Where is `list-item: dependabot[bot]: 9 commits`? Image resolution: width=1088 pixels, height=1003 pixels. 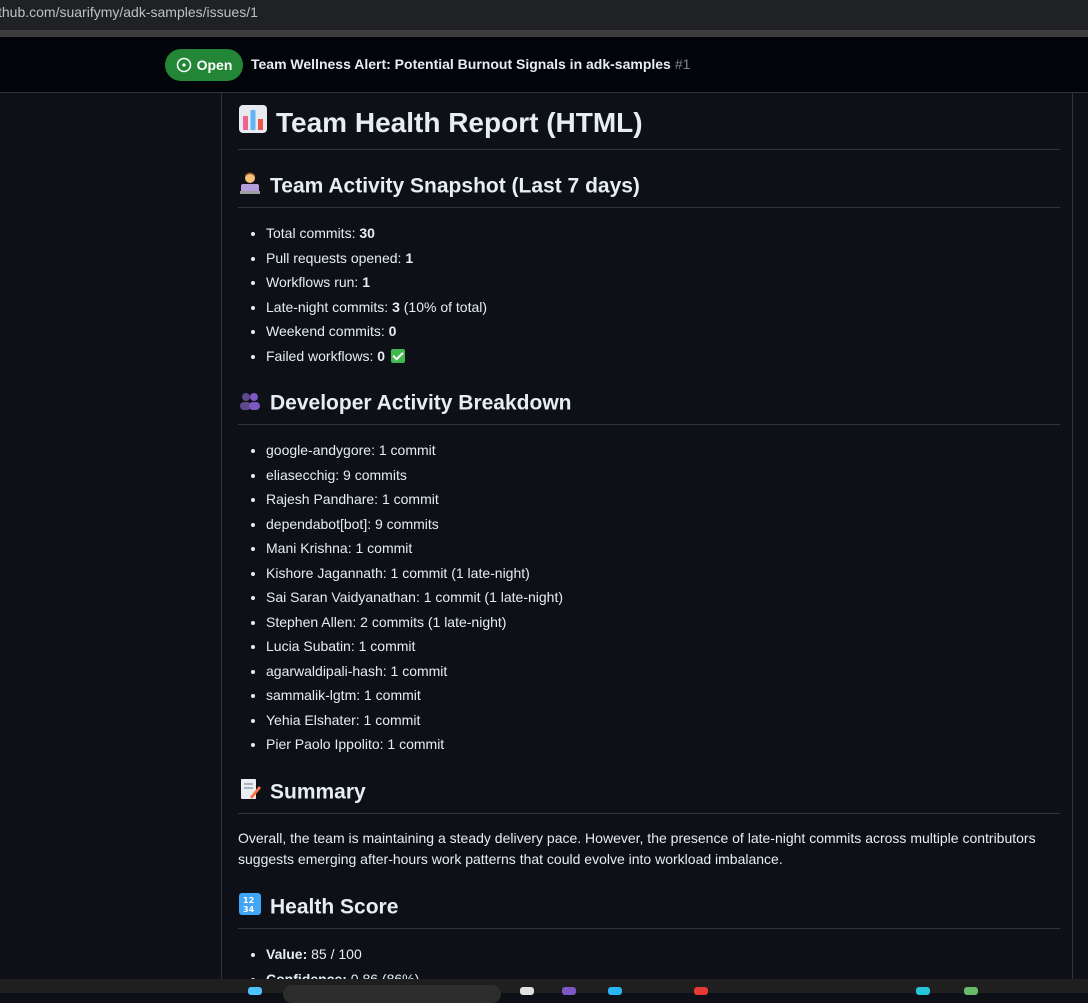 list-item: dependabot[bot]: 9 commits is located at coordinates (663, 524).